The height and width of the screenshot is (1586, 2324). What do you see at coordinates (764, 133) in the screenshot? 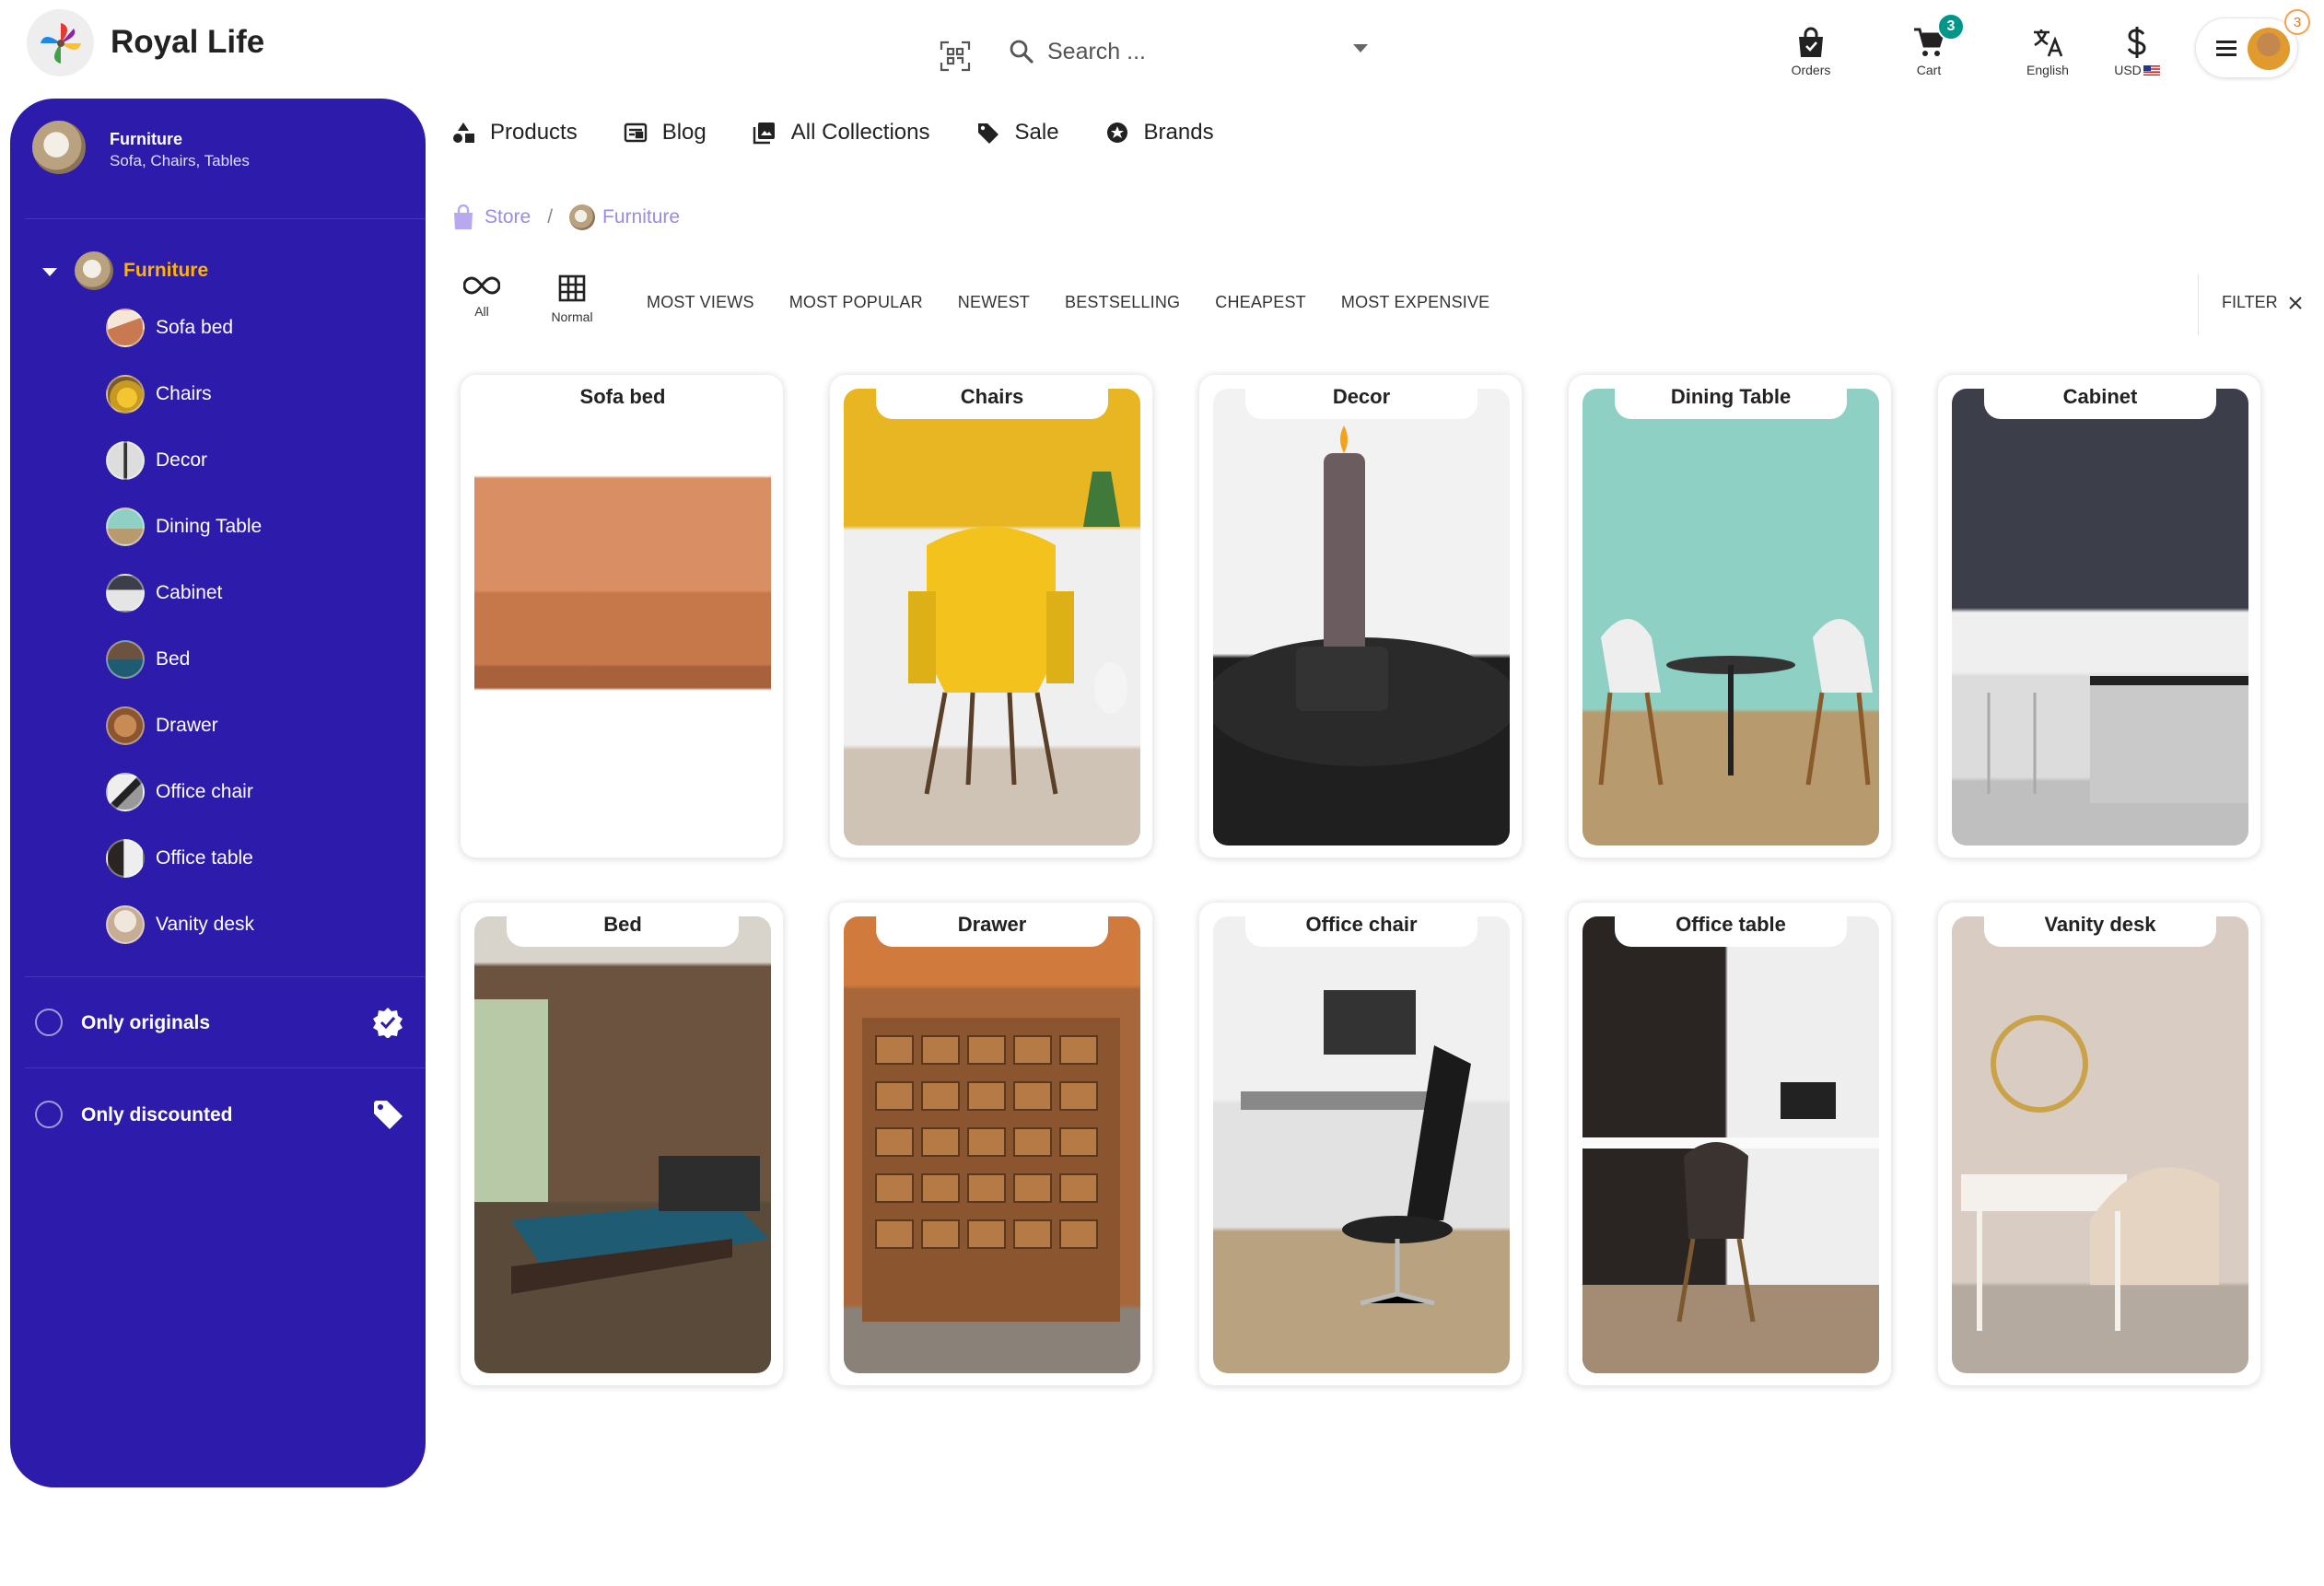
I see `collections-icon` at bounding box center [764, 133].